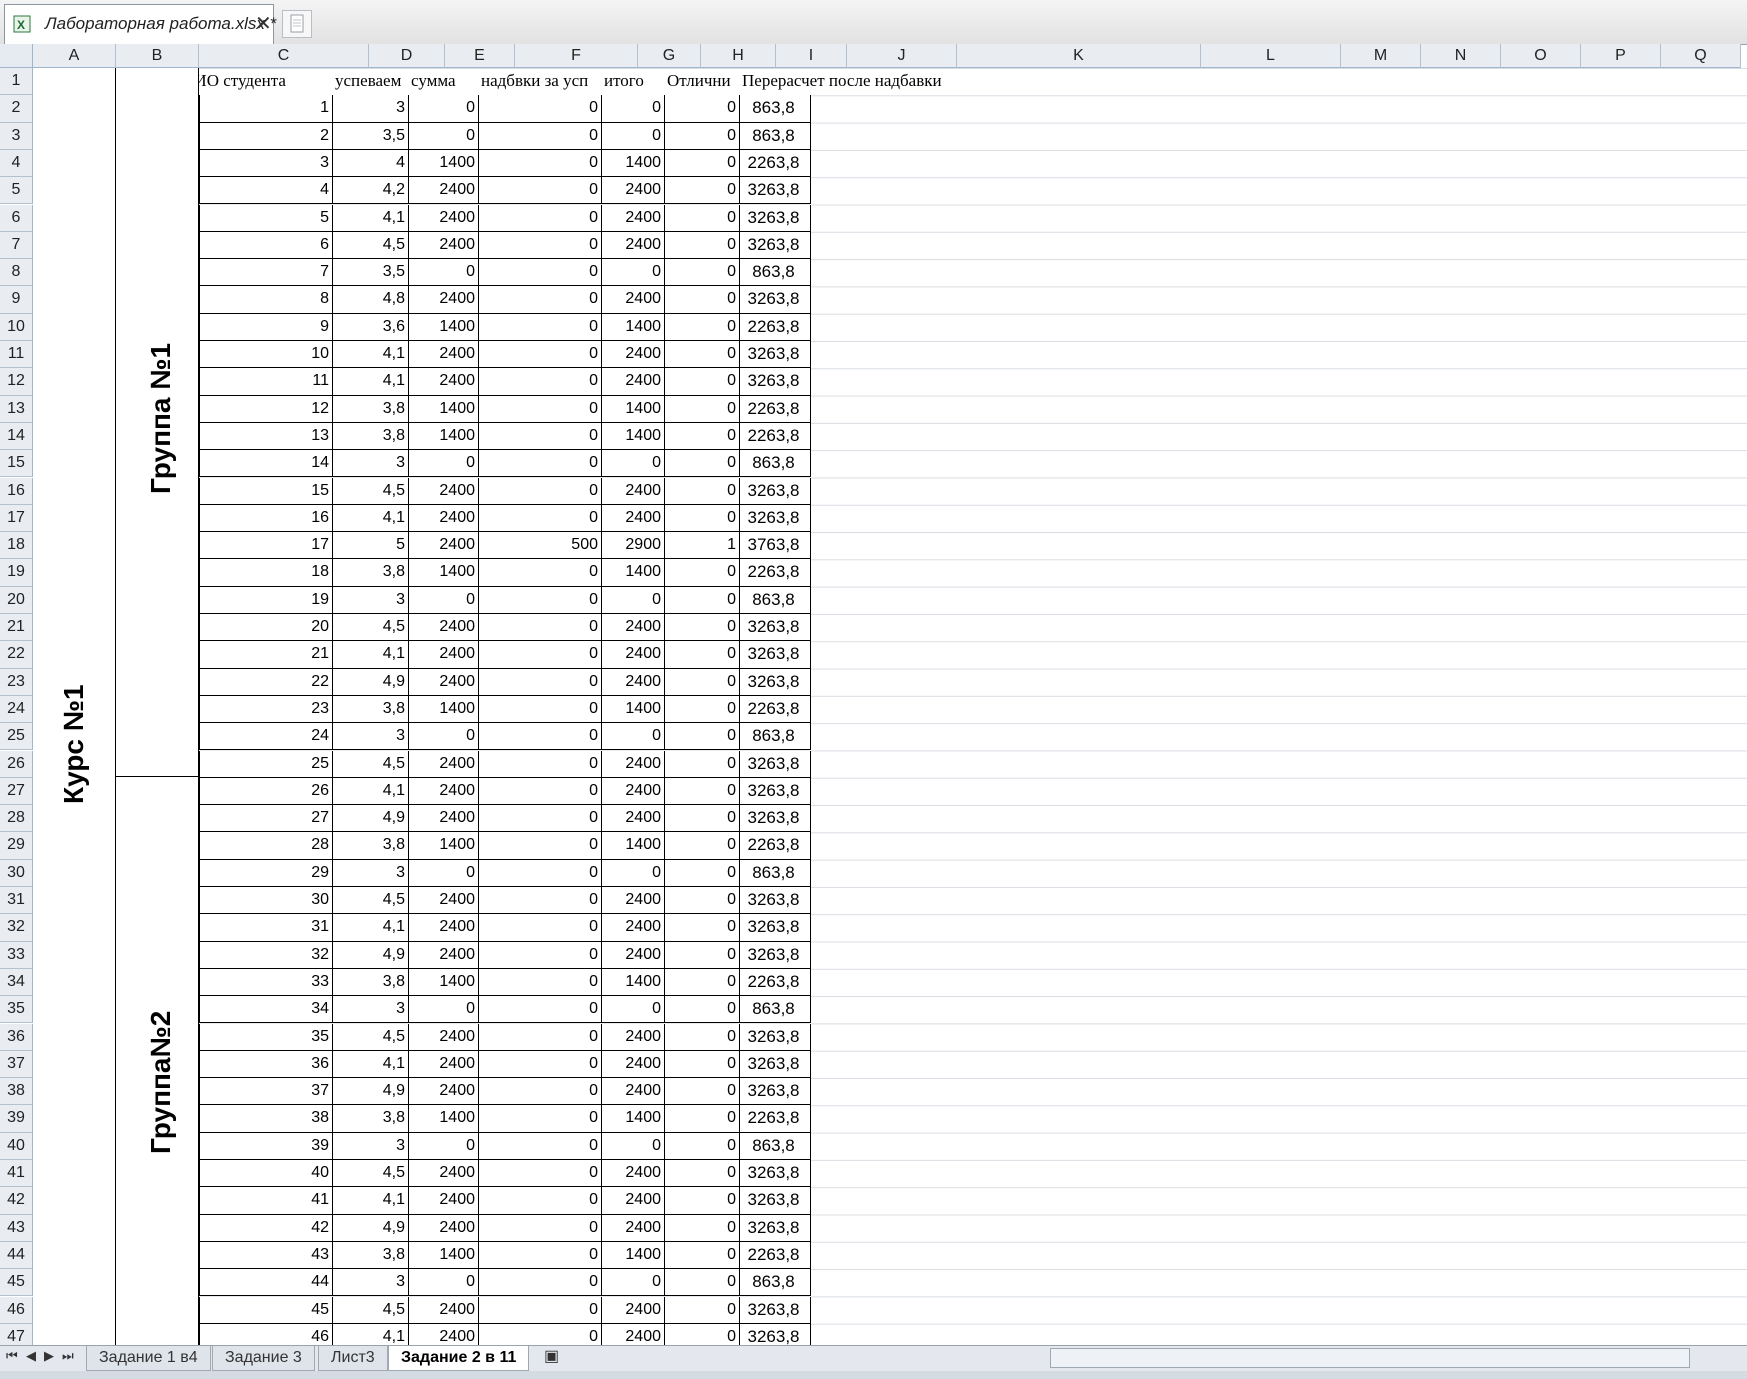  What do you see at coordinates (266, 628) in the screenshot?
I see `cell-fio: 20` at bounding box center [266, 628].